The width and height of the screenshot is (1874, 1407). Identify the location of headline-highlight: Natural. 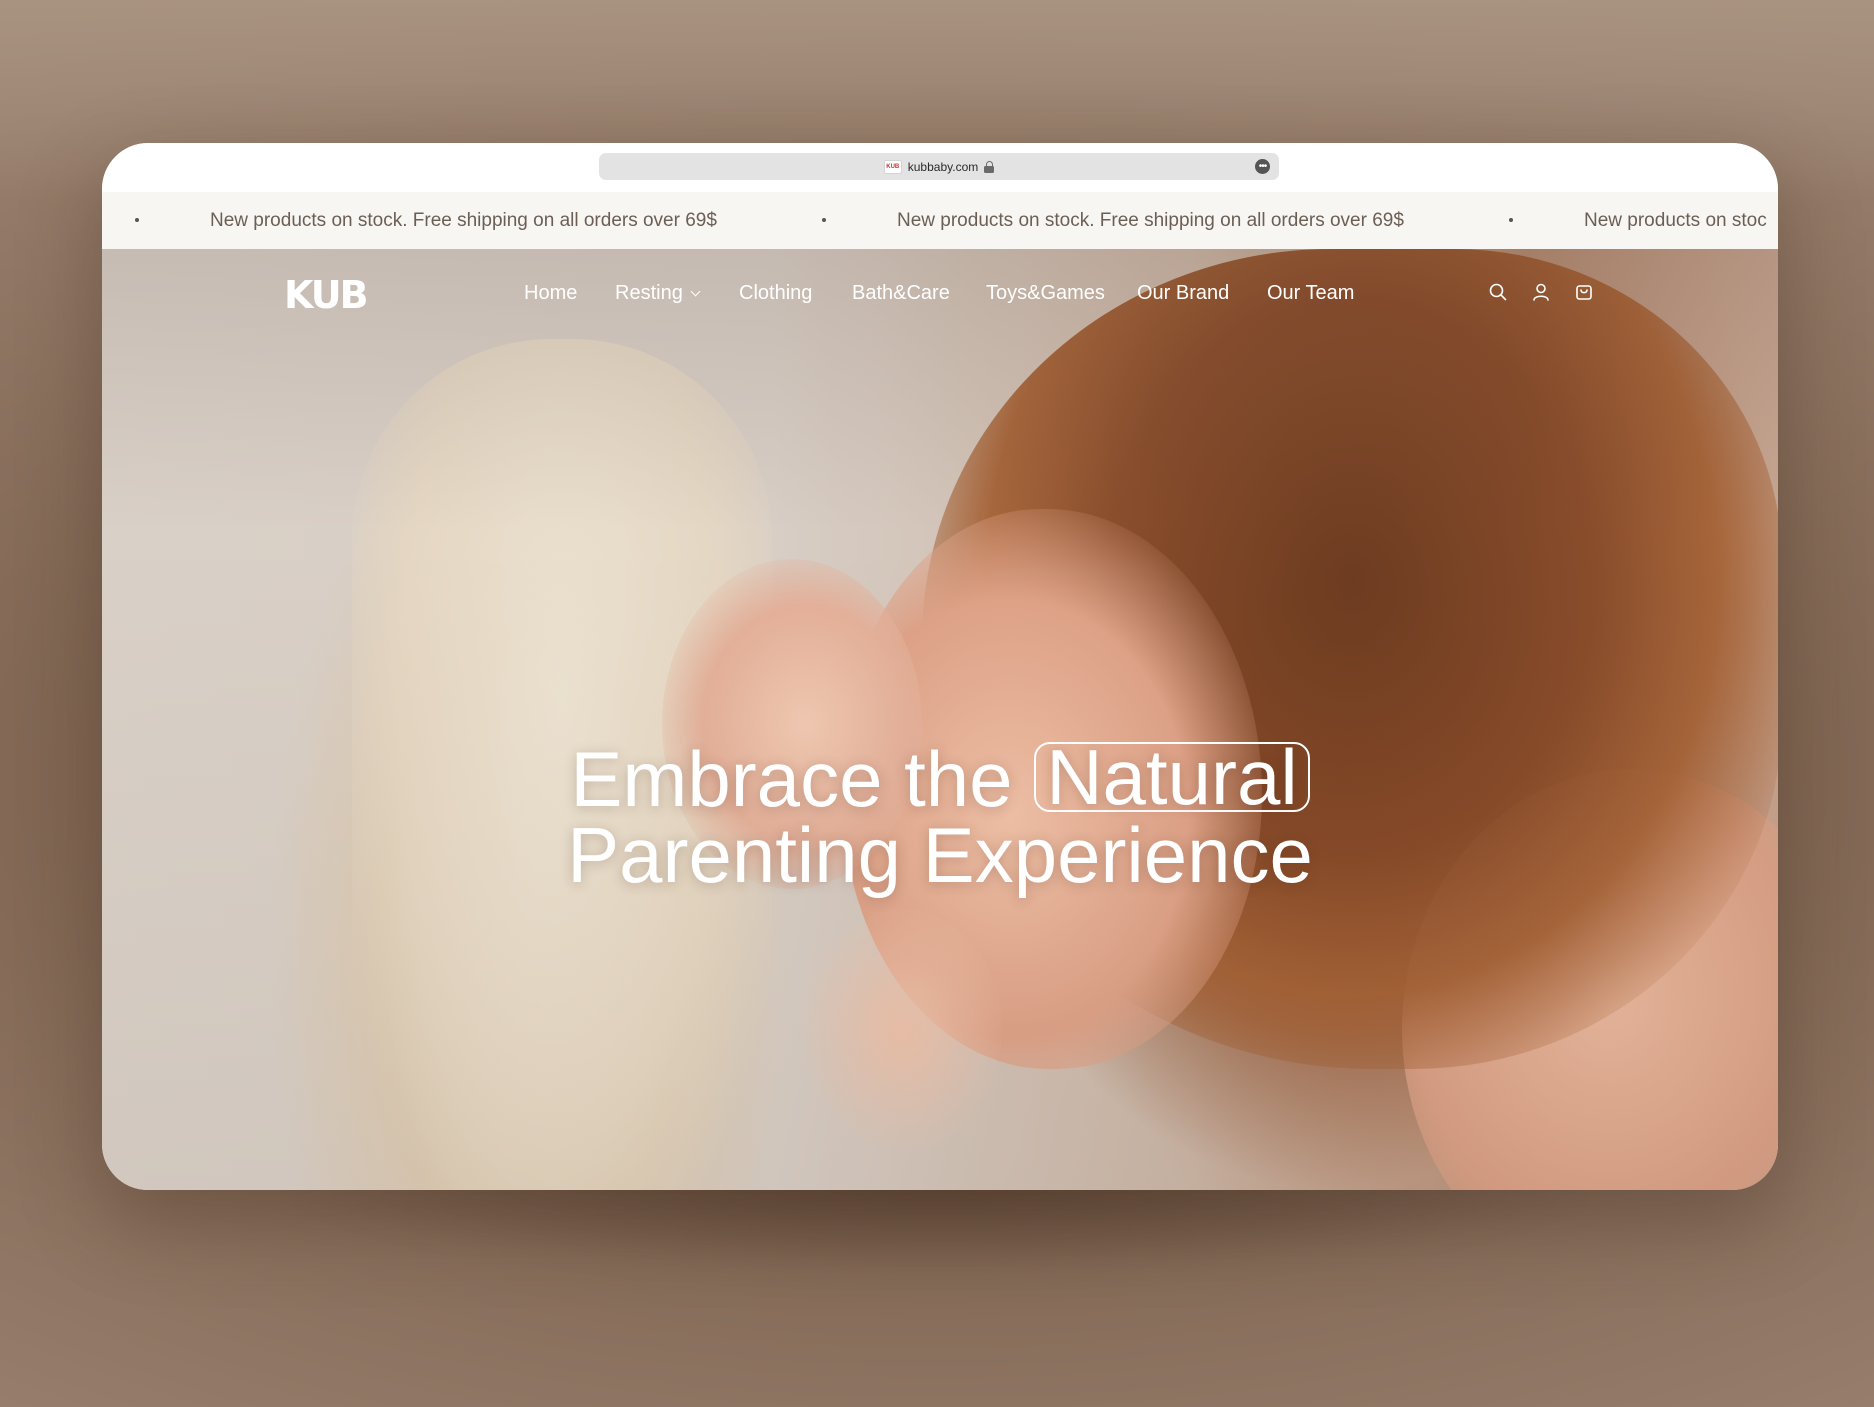
(1172, 777).